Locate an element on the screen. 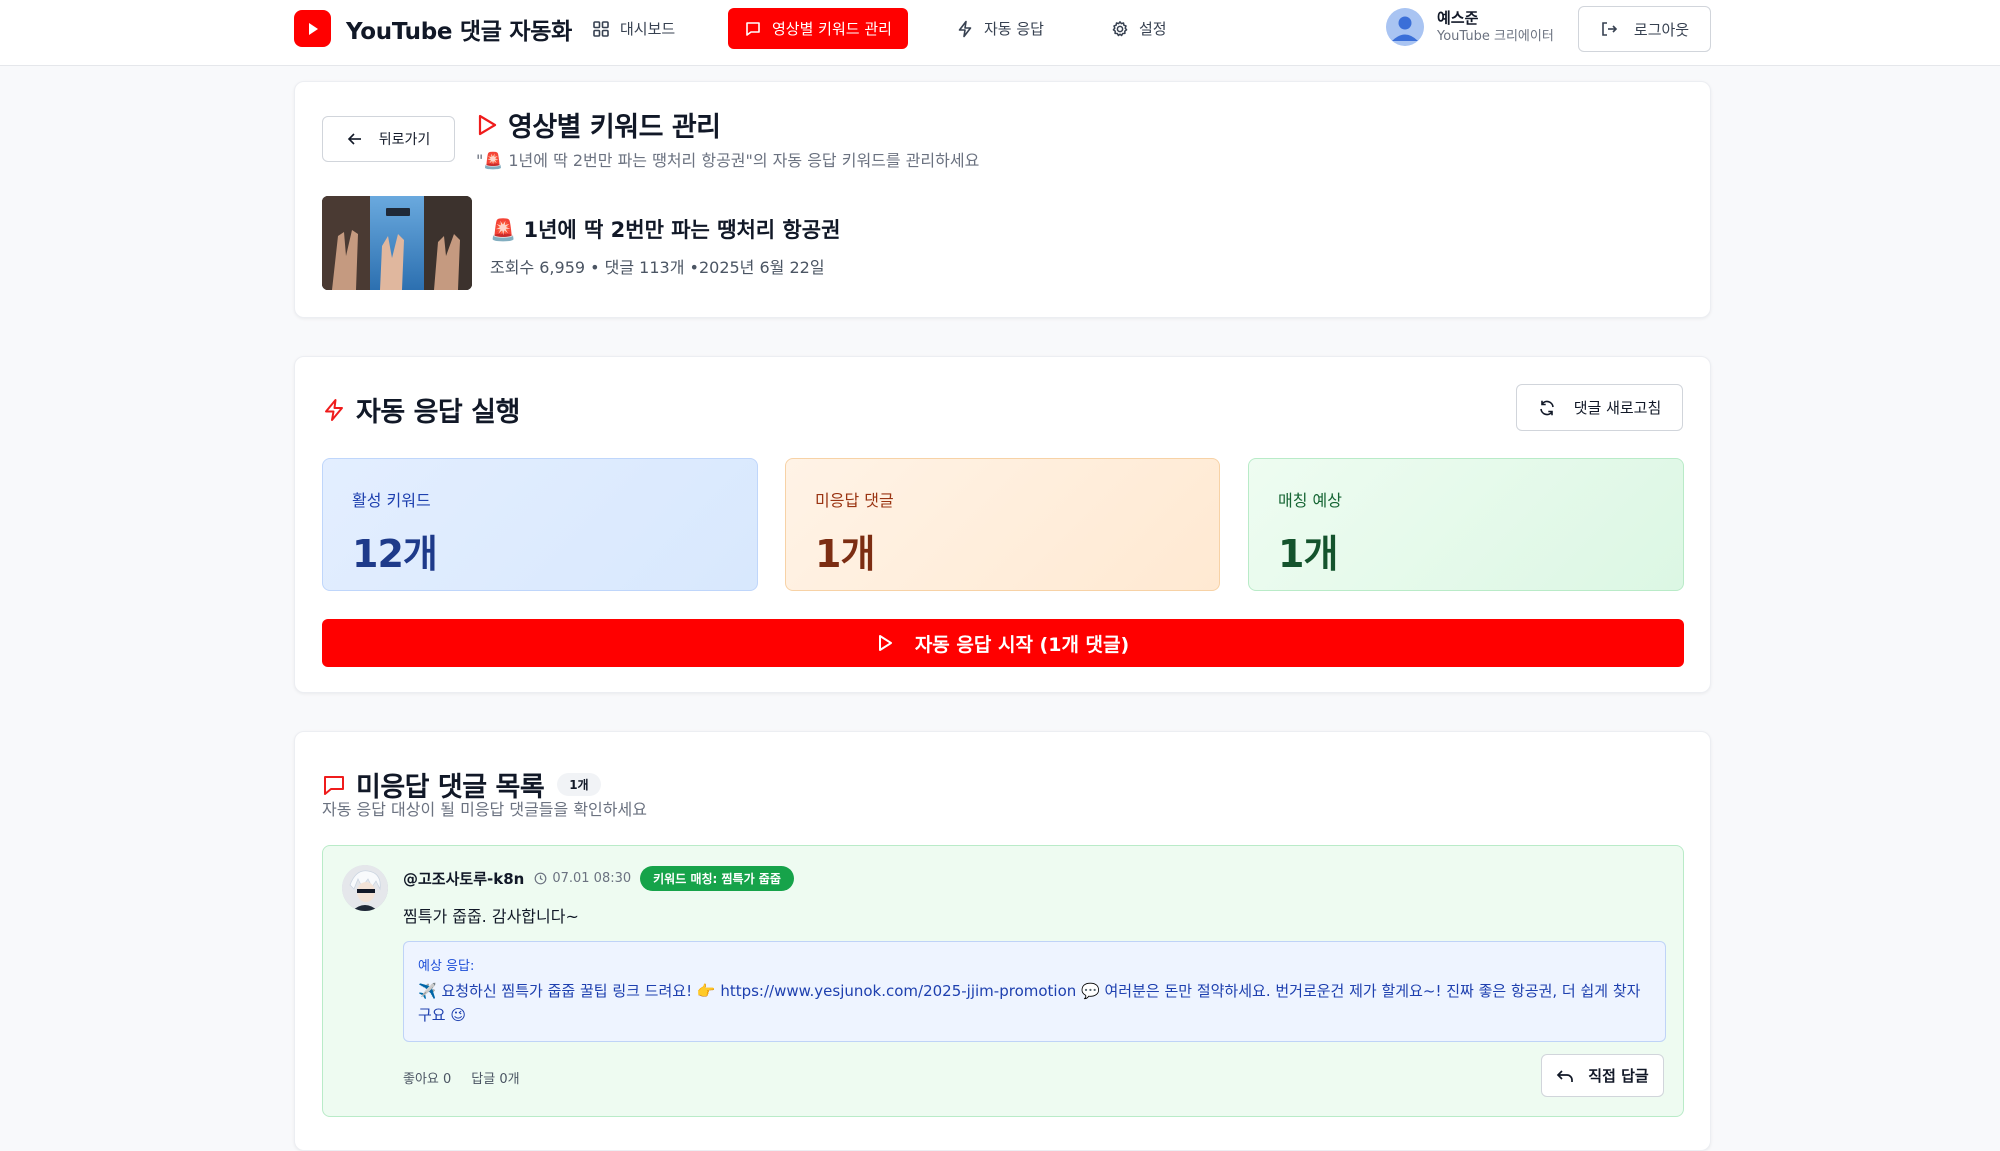 The height and width of the screenshot is (1151, 2000). nav-item-settings: 설정 is located at coordinates (1139, 28).